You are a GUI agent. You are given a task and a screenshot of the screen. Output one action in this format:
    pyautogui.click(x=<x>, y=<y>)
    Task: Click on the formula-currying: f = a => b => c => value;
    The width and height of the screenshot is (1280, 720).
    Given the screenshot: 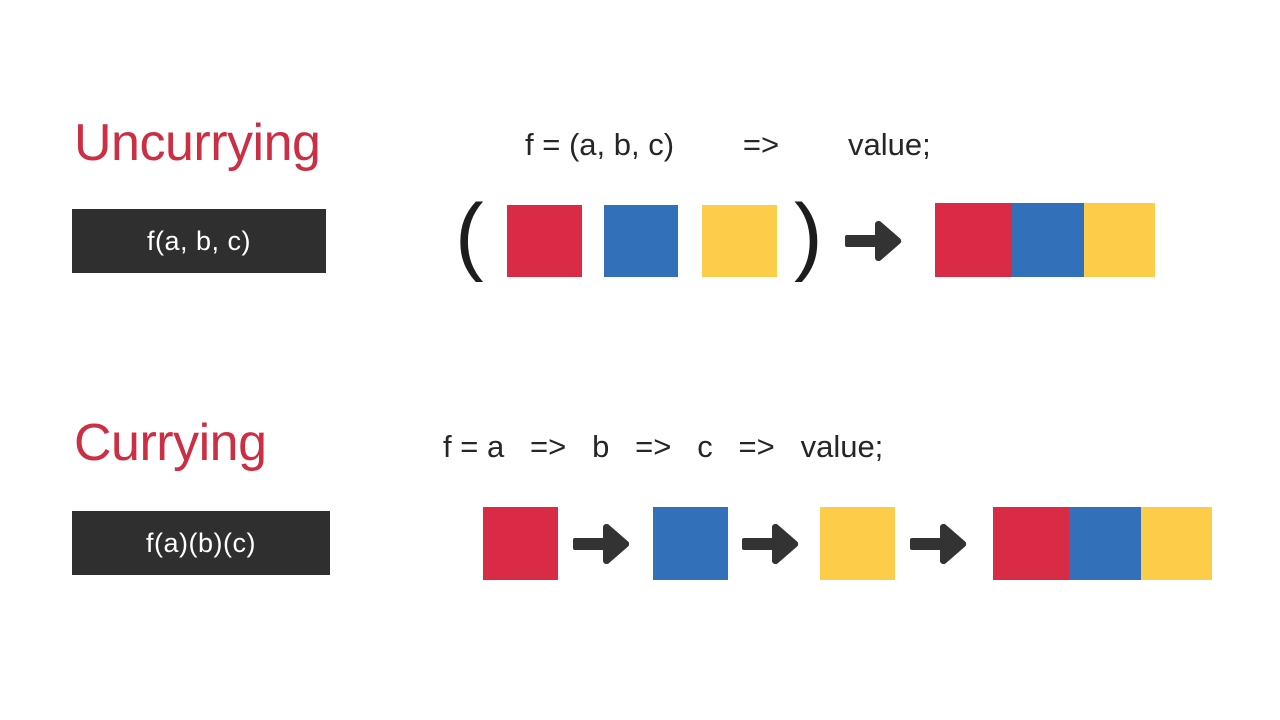 What is the action you would take?
    pyautogui.click(x=663, y=446)
    